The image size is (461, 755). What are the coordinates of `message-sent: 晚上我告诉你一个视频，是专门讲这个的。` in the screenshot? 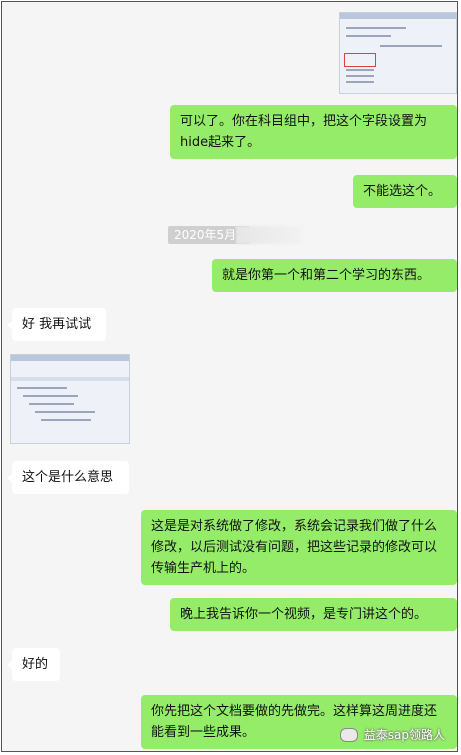 It's located at (313, 614).